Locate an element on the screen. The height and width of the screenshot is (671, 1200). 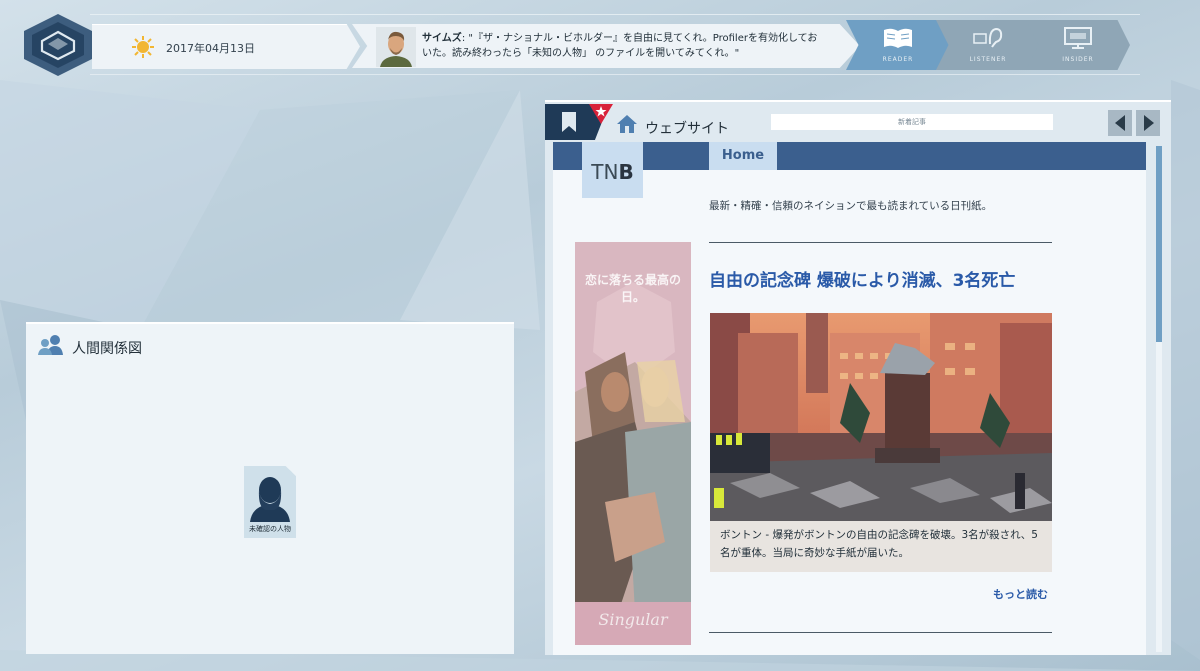
site-tagline: 最新・精確・信頼のネイションで最も読まれている日刊紙。 is located at coordinates (851, 206).